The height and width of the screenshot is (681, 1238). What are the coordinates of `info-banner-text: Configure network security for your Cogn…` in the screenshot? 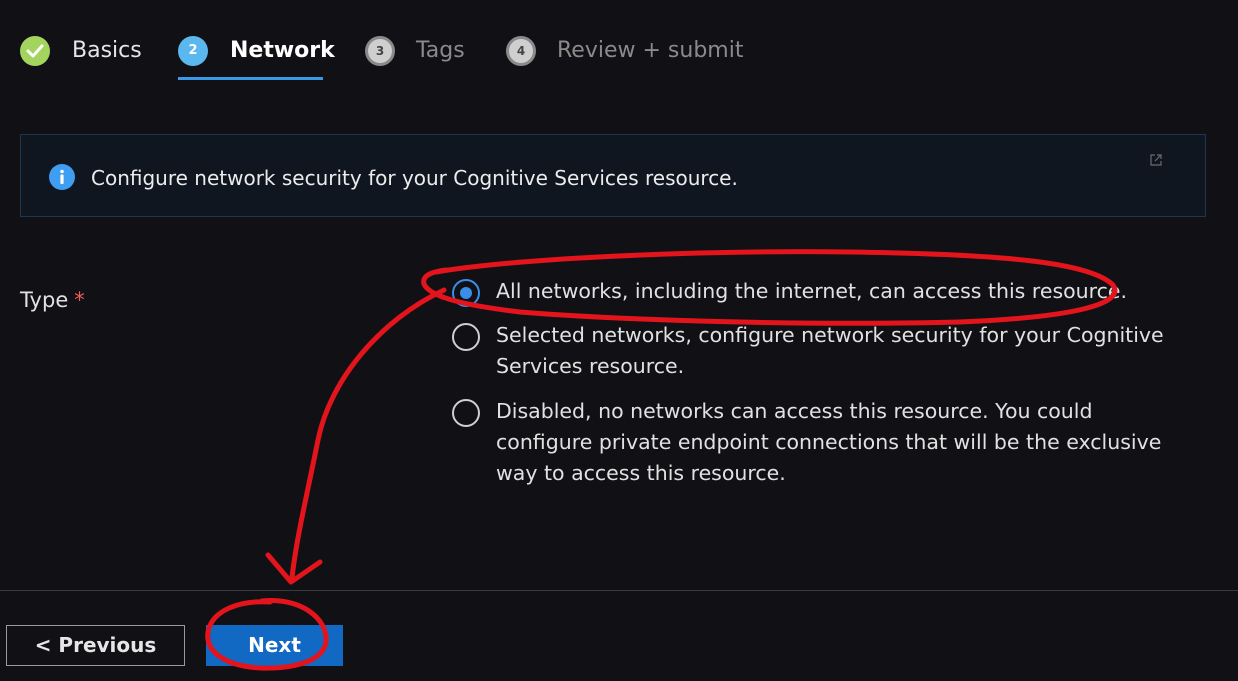 It's located at (414, 178).